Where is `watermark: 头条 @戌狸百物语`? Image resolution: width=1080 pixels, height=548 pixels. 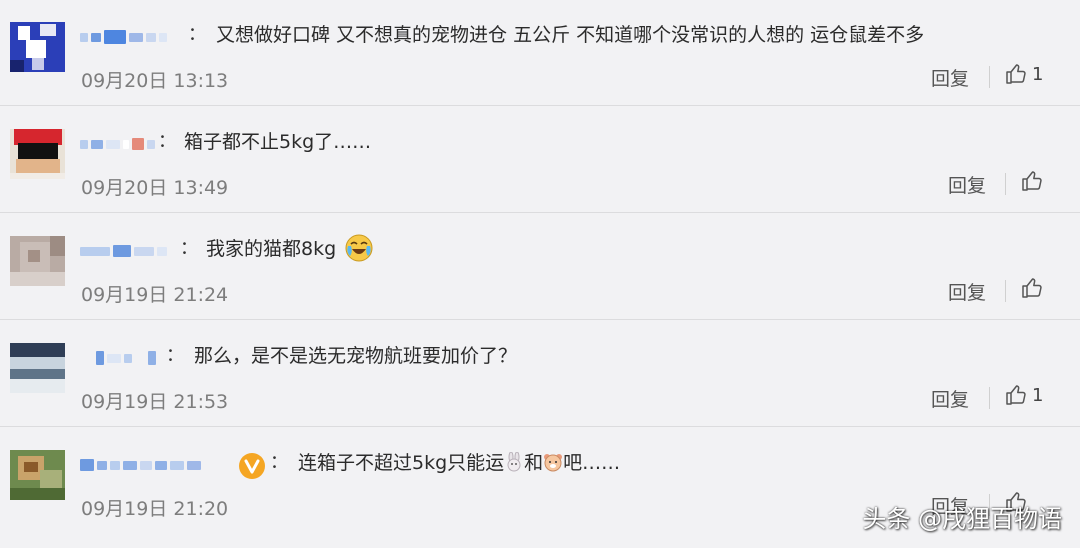
watermark: 头条 @戌狸百物语 is located at coordinates (962, 519).